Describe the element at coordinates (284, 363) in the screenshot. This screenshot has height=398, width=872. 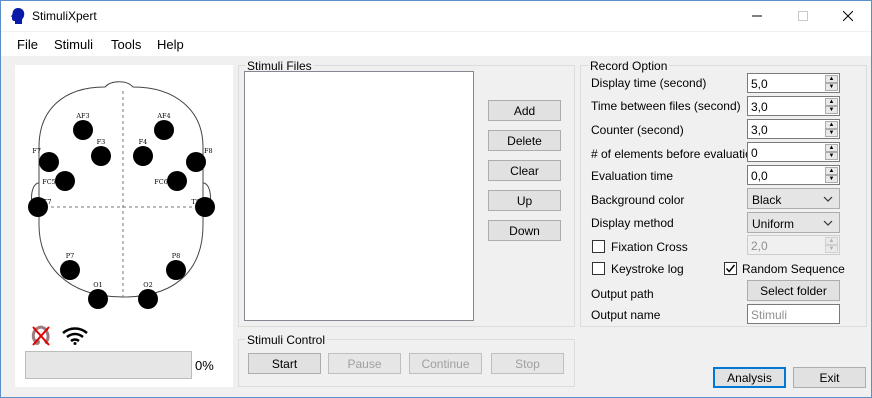
I see `start-button: Start` at that location.